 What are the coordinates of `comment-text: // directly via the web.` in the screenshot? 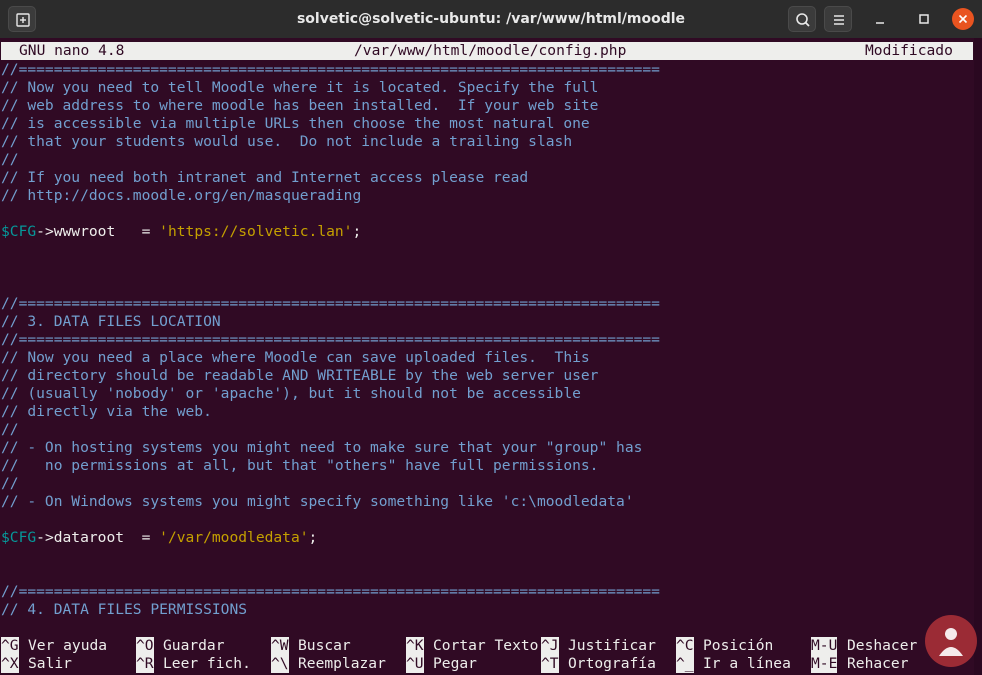 It's located at (106, 411).